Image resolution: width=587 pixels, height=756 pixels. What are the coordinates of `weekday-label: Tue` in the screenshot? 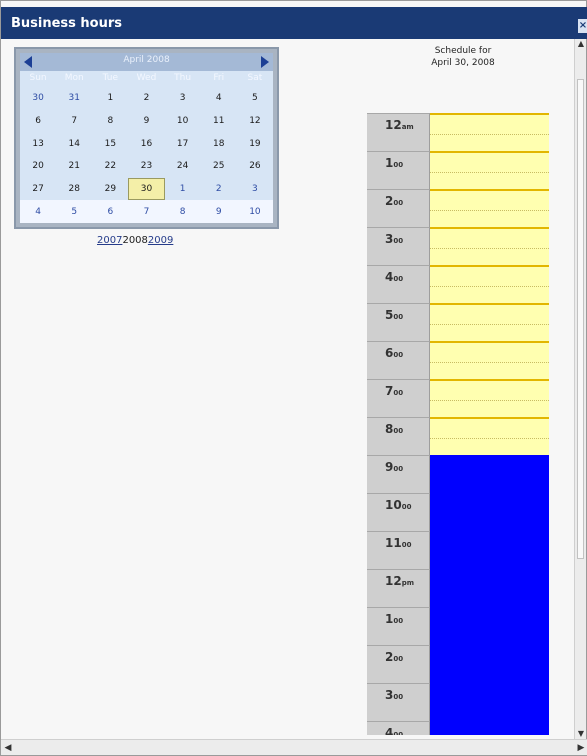 It's located at (110, 78).